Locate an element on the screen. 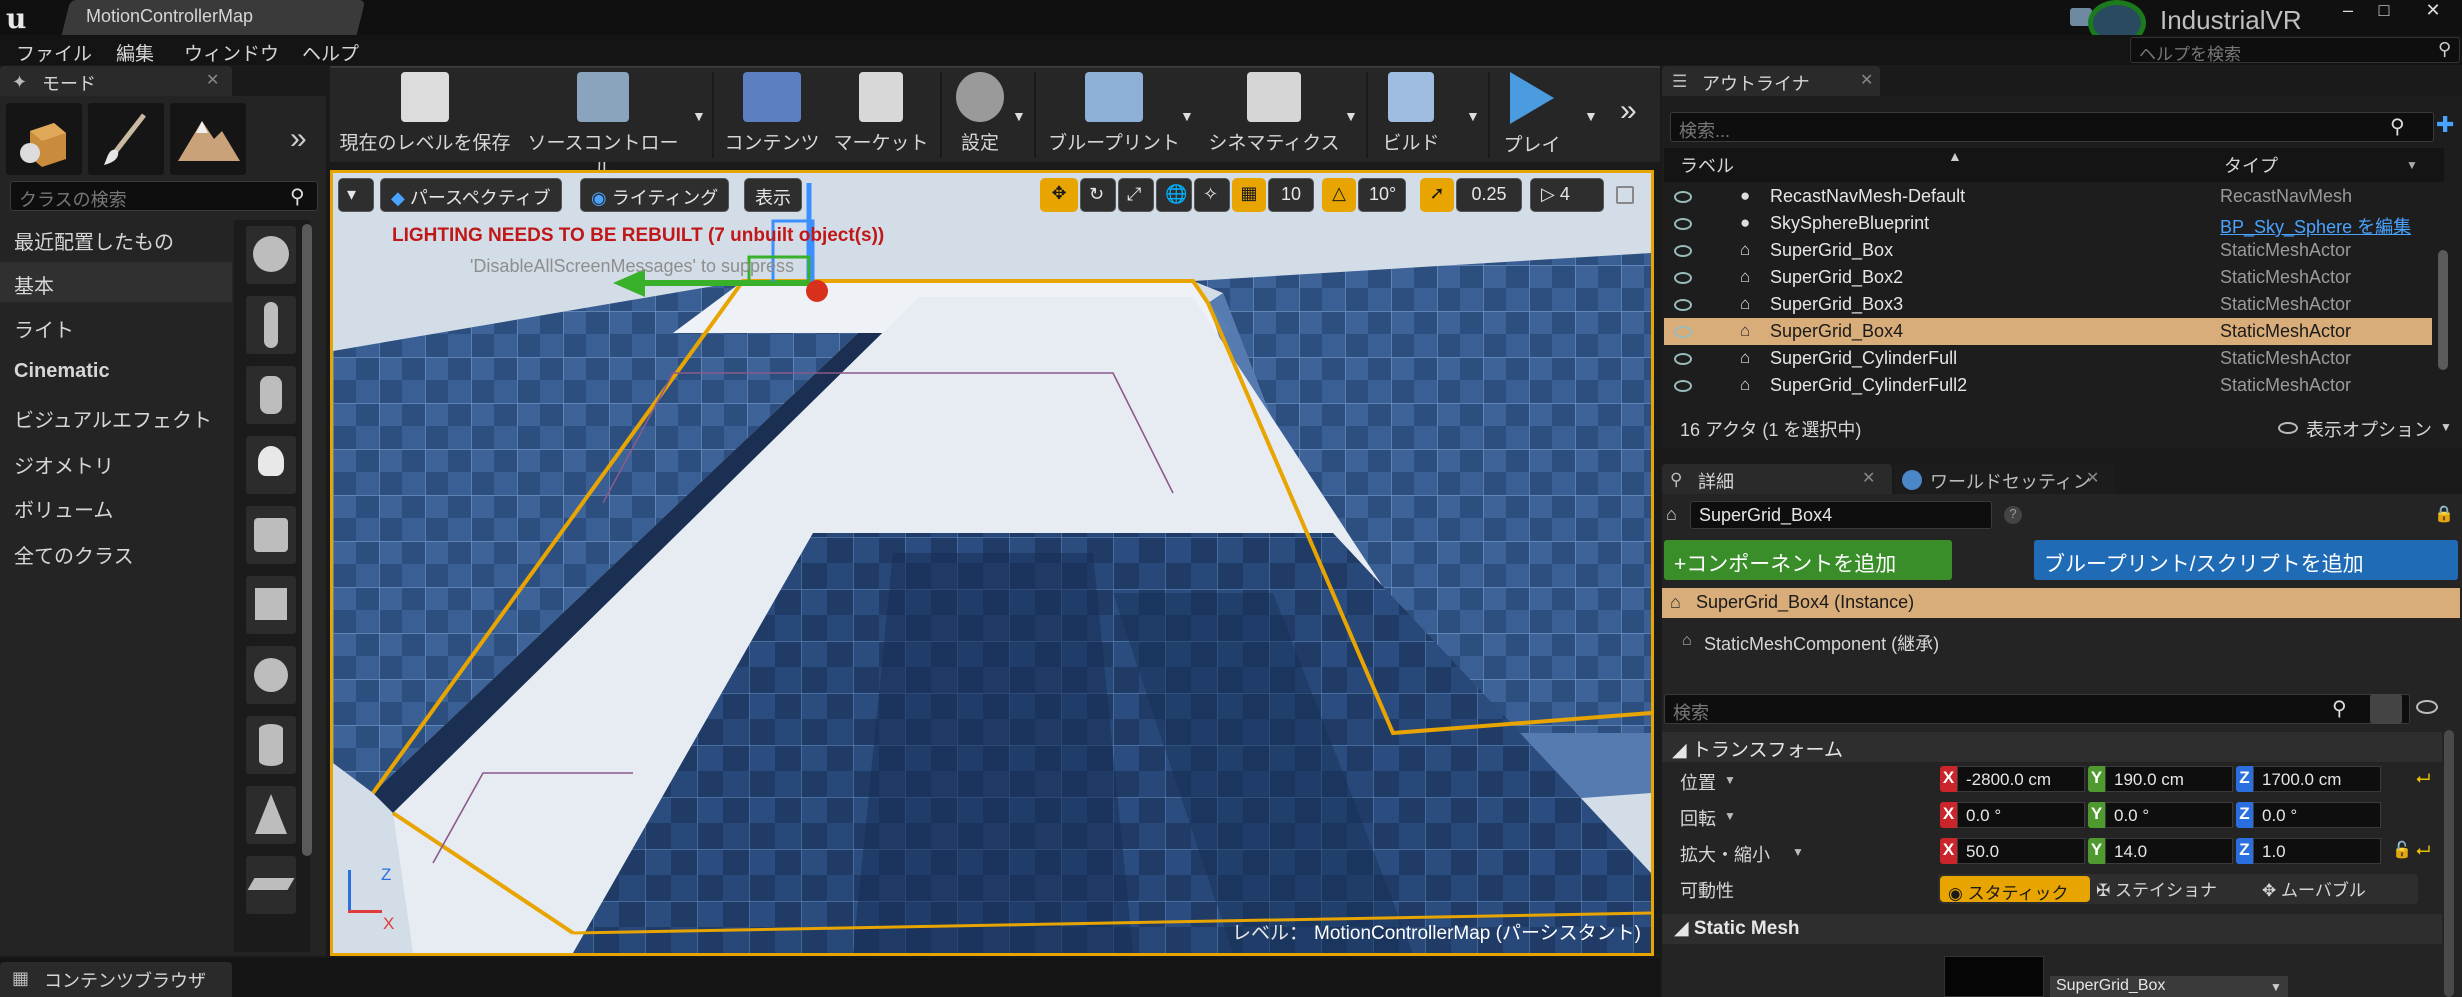  save-level-button: 現在のレベルを保存 is located at coordinates (425, 115).